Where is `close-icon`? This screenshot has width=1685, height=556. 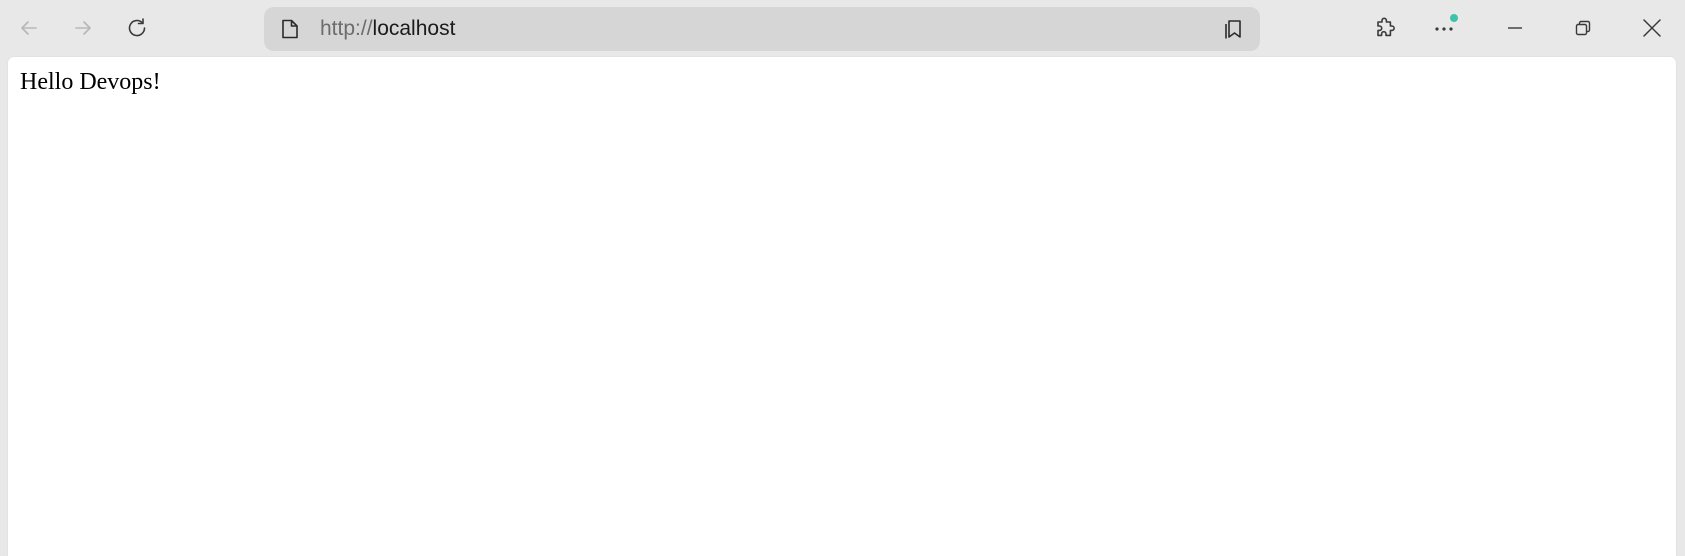 close-icon is located at coordinates (1652, 28).